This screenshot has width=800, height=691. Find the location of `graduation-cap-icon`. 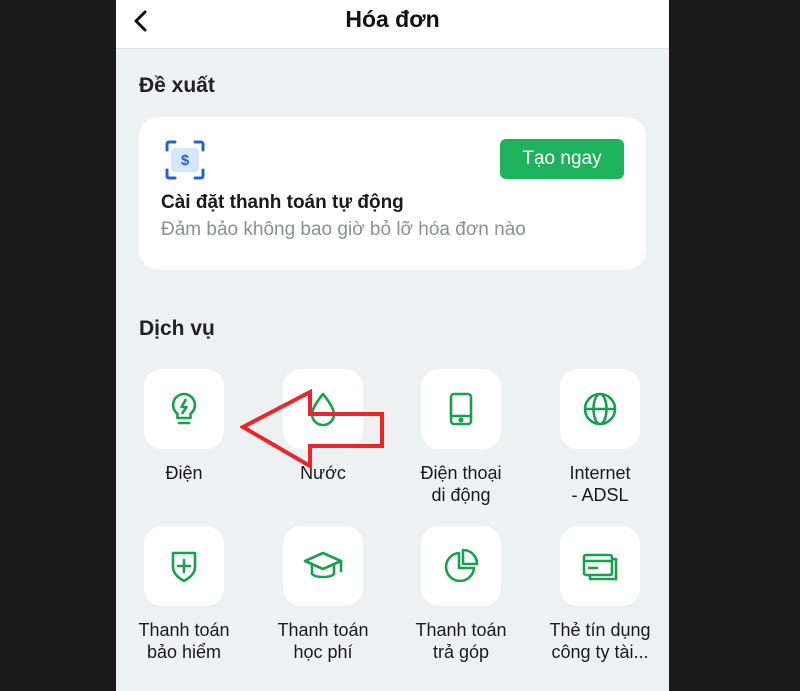

graduation-cap-icon is located at coordinates (323, 565).